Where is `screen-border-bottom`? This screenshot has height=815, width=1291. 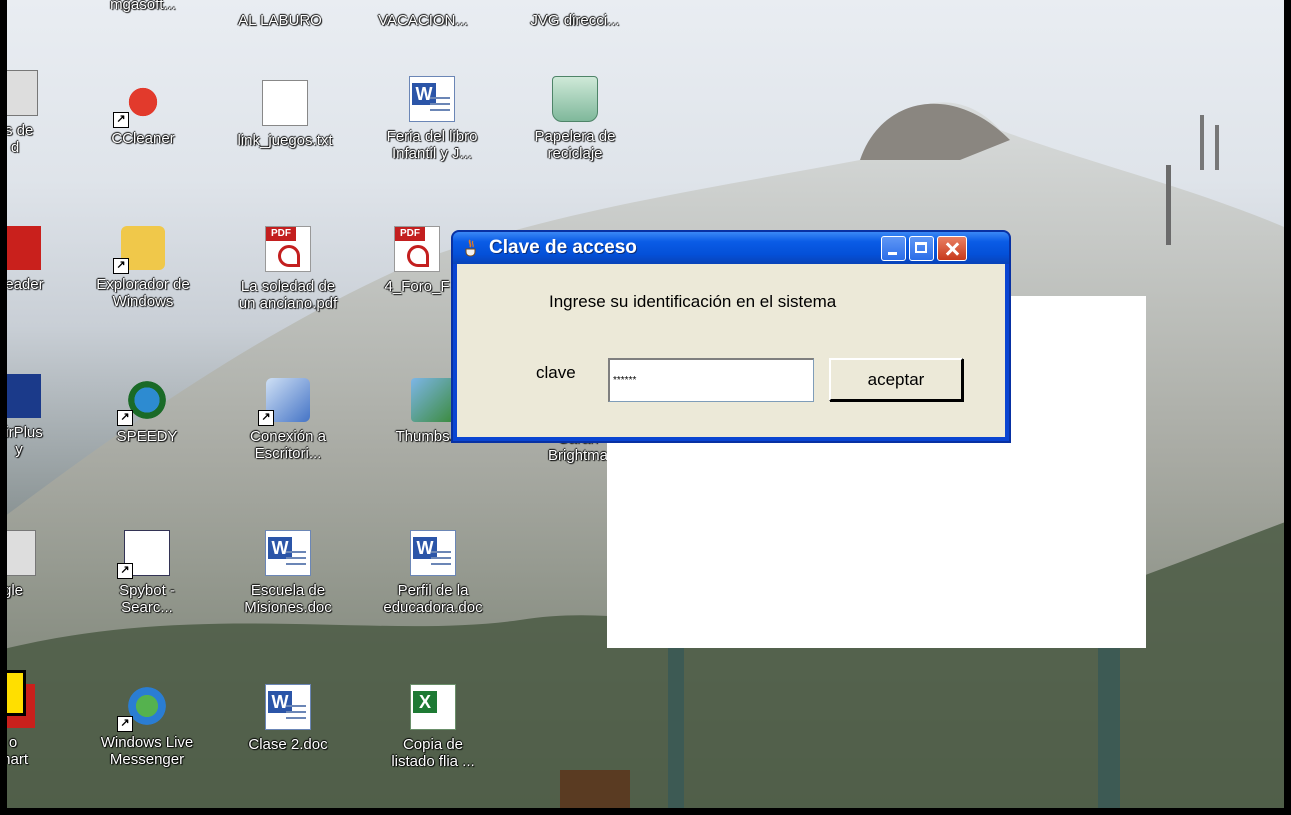 screen-border-bottom is located at coordinates (645, 811).